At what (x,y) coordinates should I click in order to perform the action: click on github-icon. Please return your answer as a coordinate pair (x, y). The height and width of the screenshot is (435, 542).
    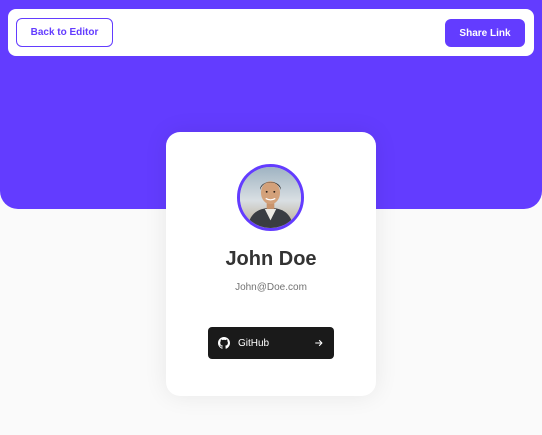
    Looking at the image, I should click on (224, 343).